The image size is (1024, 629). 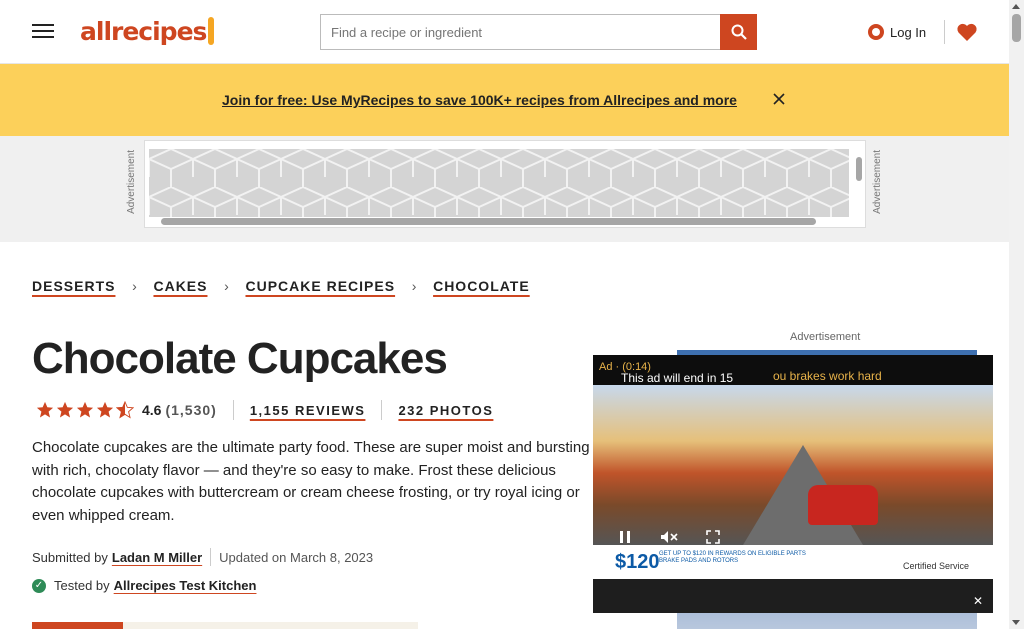 What do you see at coordinates (185, 585) in the screenshot?
I see `tester-link: Allrecipes Test Kitchen` at bounding box center [185, 585].